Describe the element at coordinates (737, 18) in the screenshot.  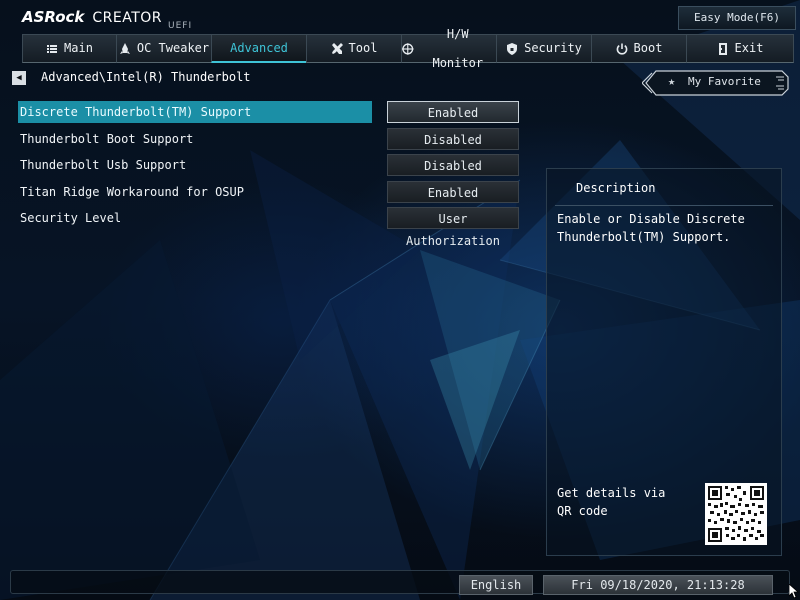
I see `easy-mode-button: Easy Mode(F6)` at that location.